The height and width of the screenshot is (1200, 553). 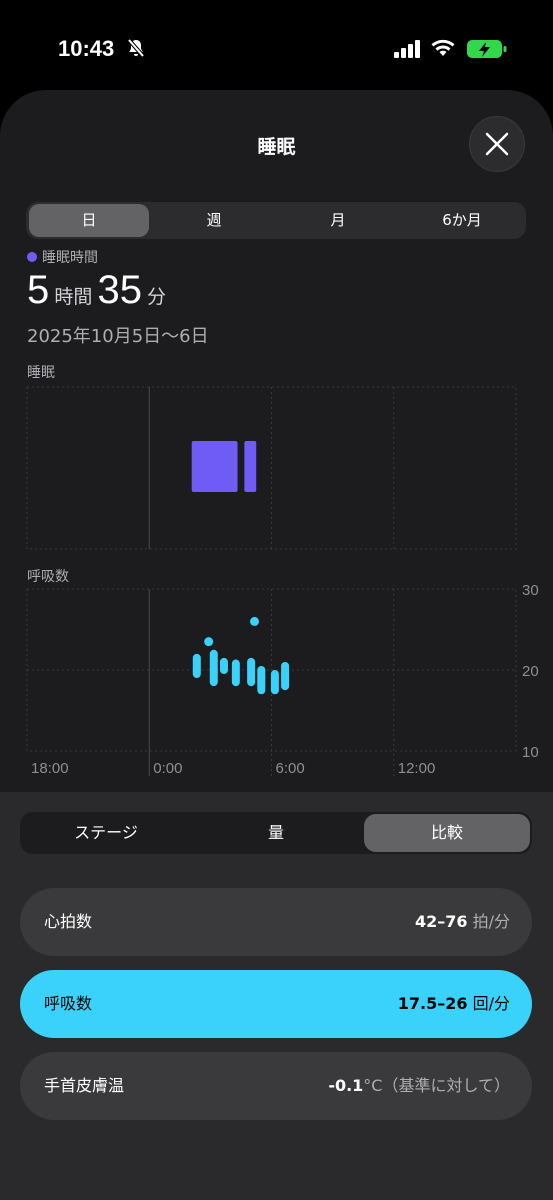 I want to click on y-tick-label: 20, so click(x=530, y=671).